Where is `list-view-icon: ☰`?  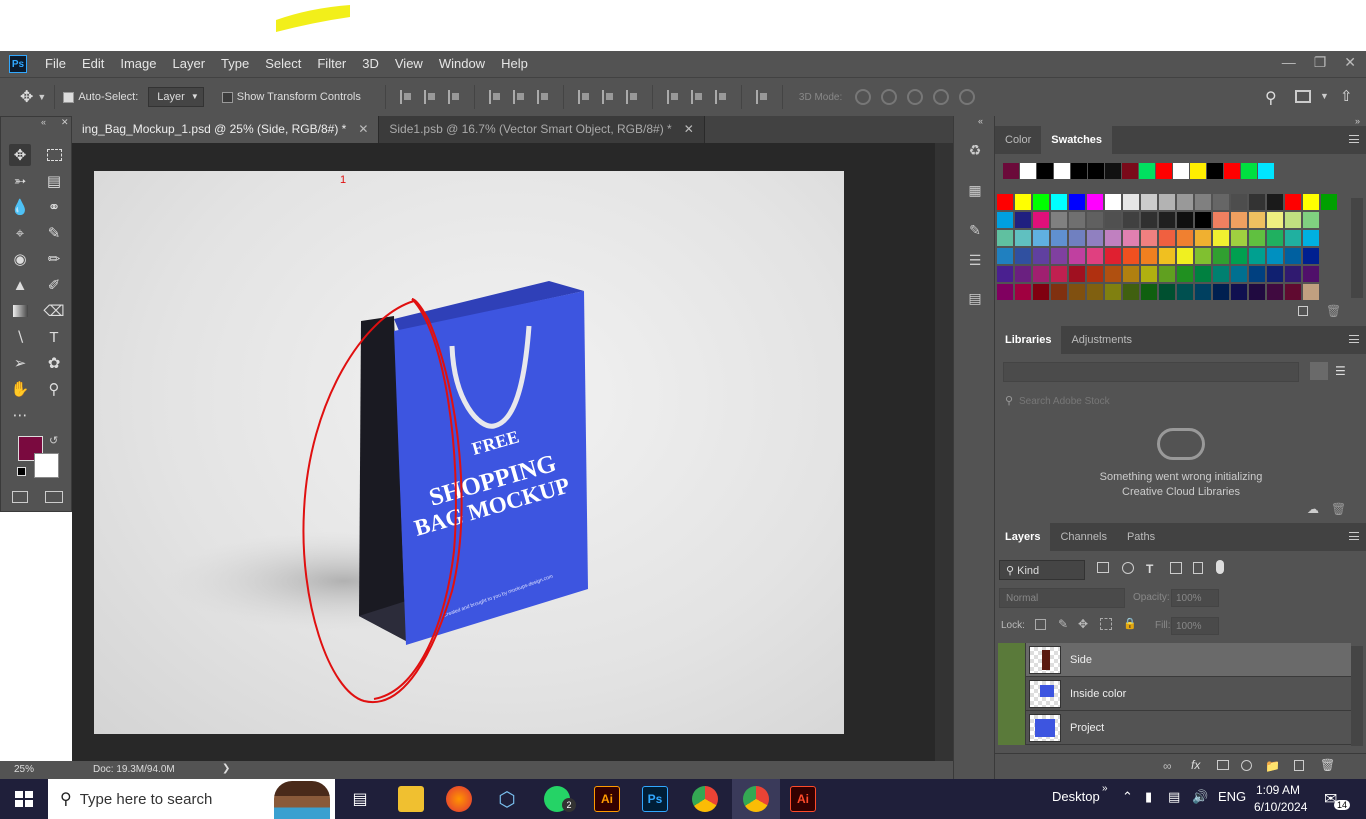 list-view-icon: ☰ is located at coordinates (1340, 371).